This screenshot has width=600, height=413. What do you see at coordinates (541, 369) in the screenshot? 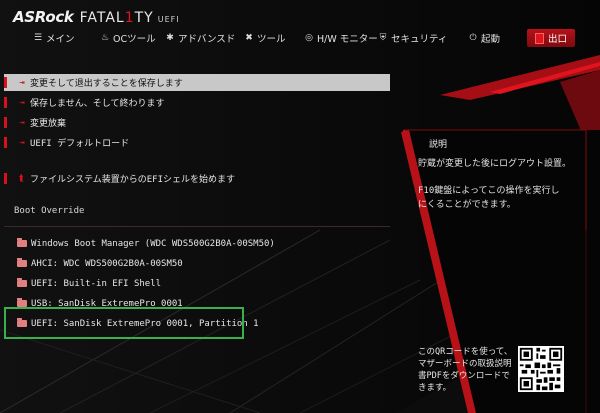
I see `qr-code-icon` at bounding box center [541, 369].